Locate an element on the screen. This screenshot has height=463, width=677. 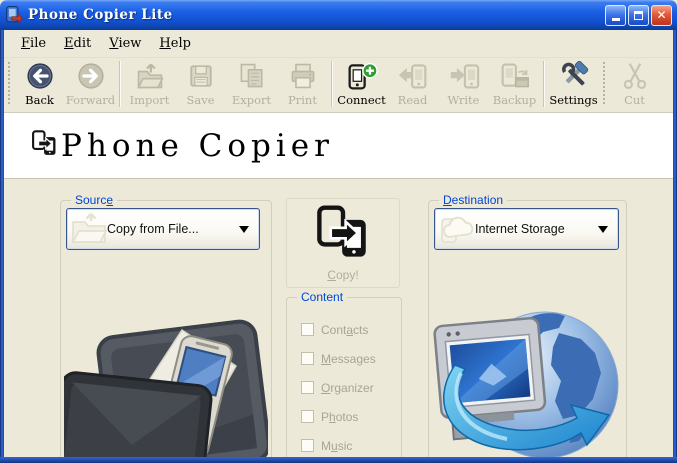
cloud-phone-icon is located at coordinates (457, 230).